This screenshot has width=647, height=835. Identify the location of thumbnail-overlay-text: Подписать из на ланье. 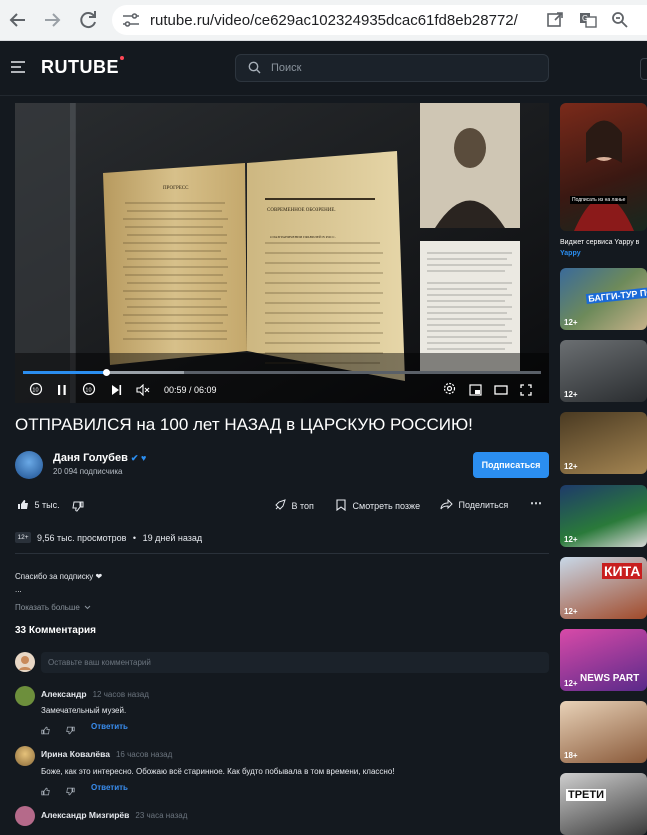
(599, 200).